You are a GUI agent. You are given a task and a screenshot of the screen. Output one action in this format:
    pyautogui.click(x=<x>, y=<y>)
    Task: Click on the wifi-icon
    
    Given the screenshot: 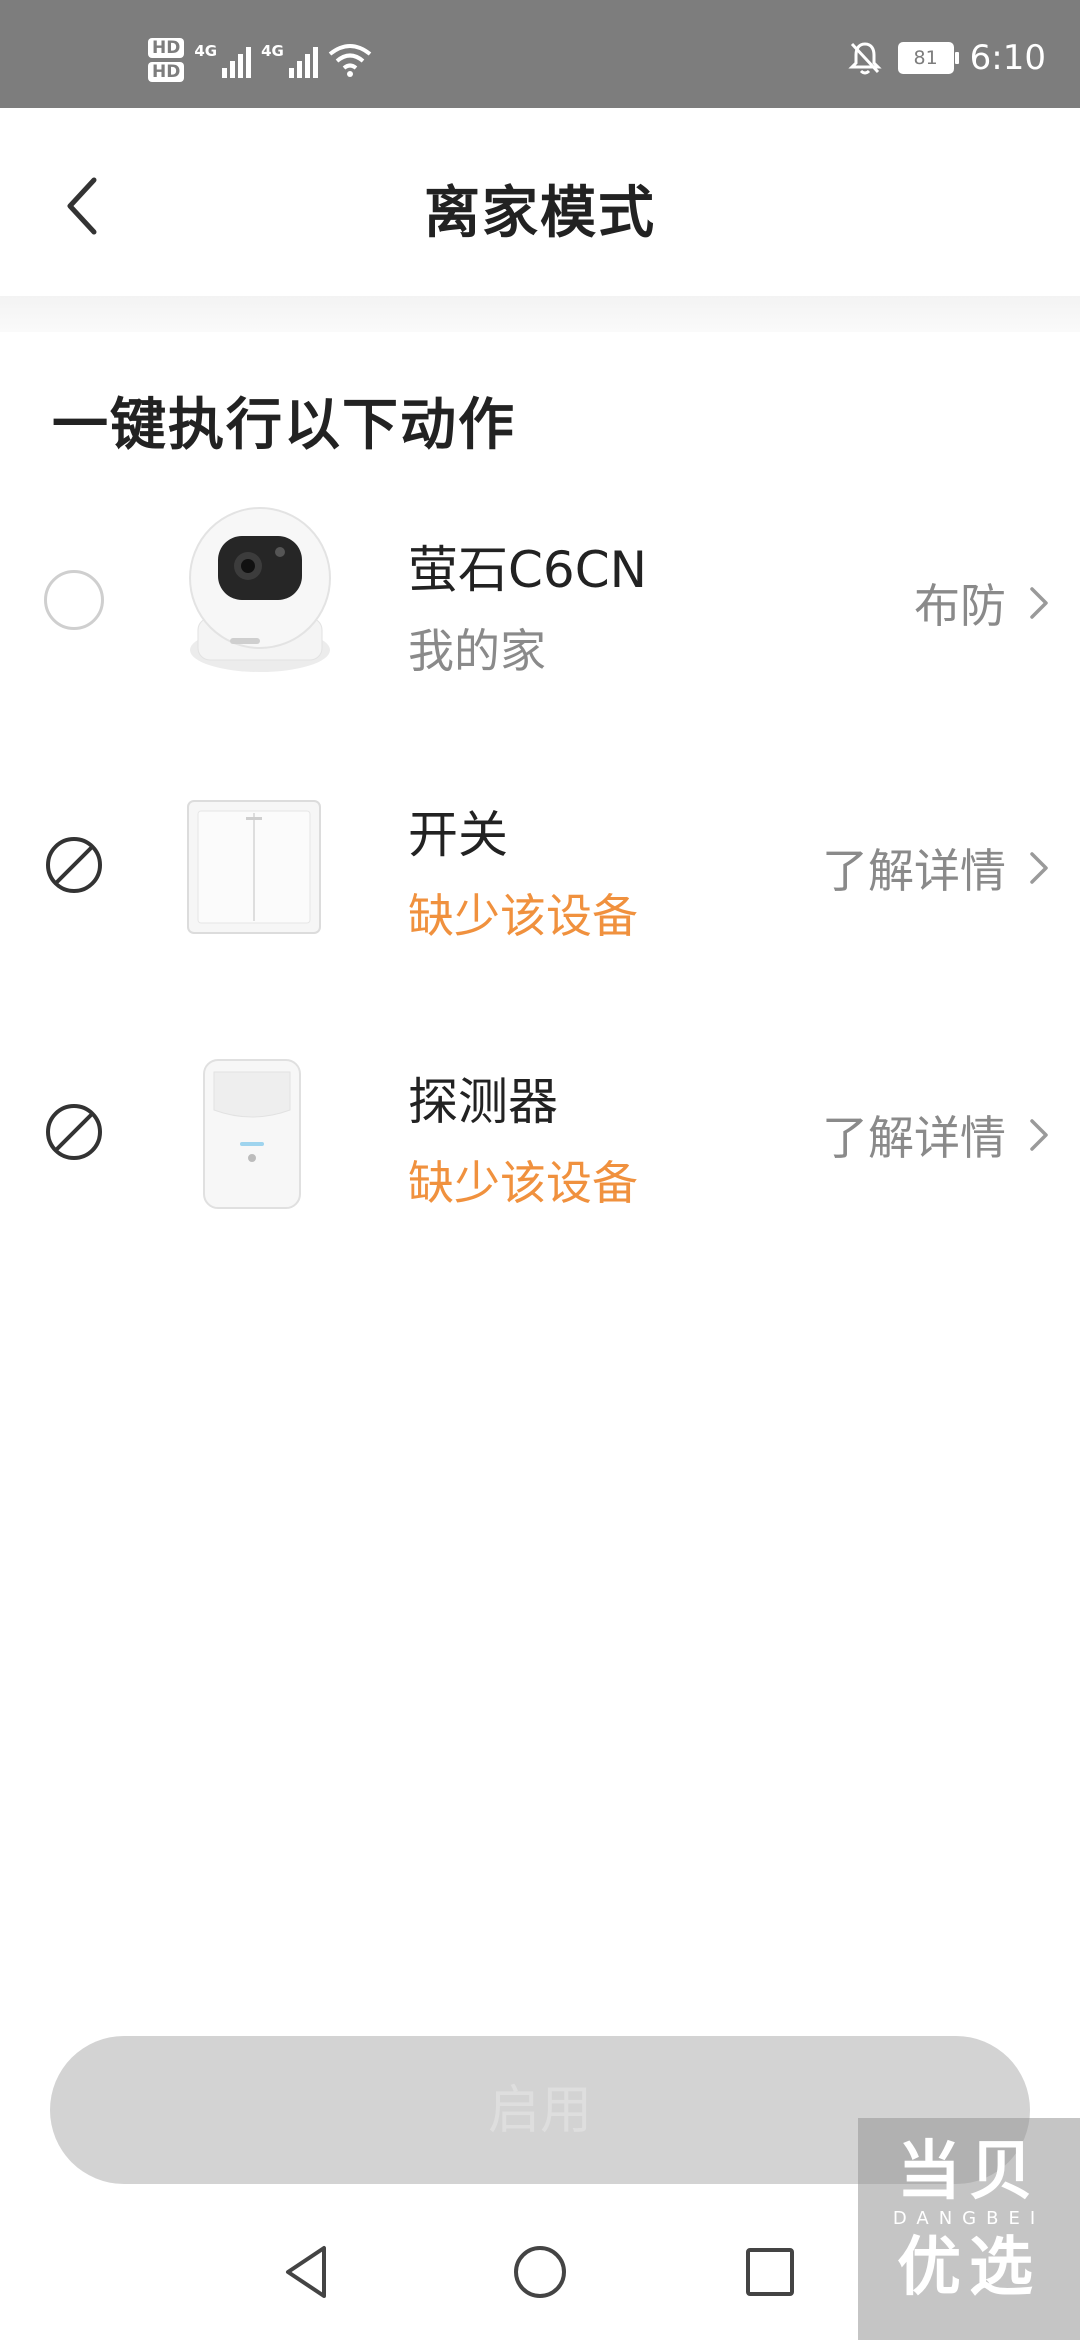 What is the action you would take?
    pyautogui.click(x=350, y=60)
    